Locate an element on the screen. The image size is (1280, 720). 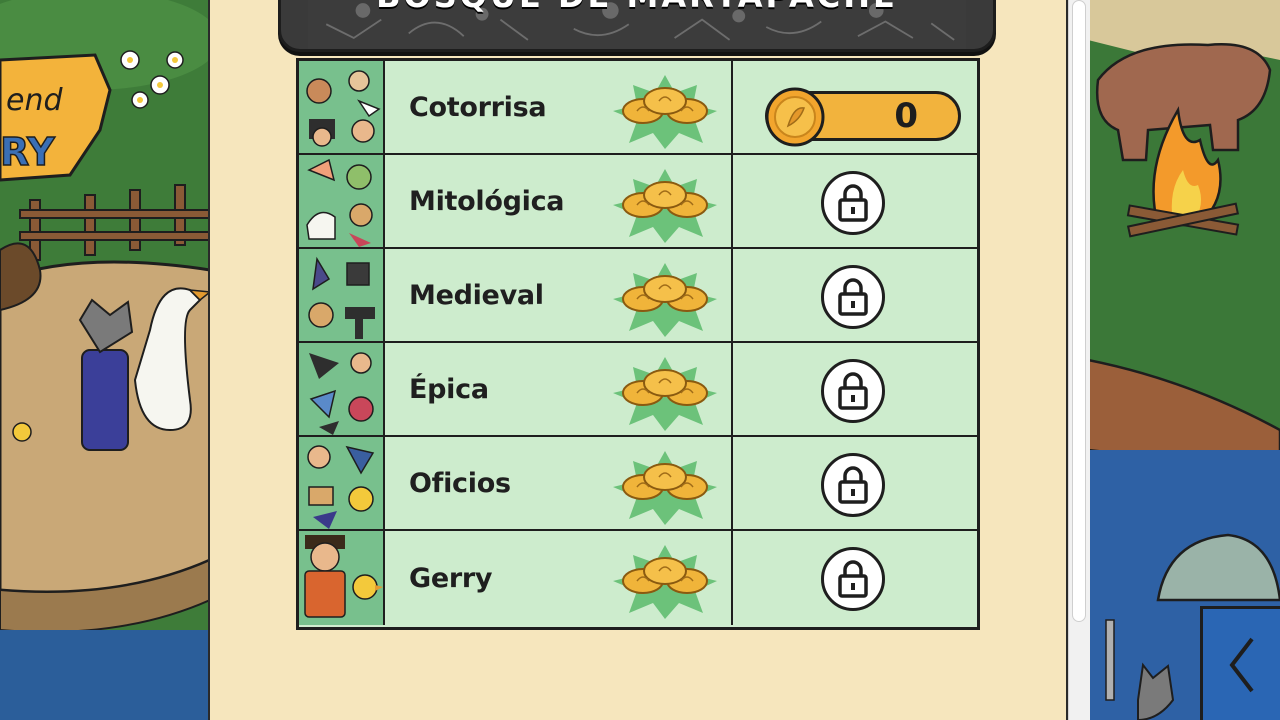
pack-row-mitologica: Mitológica is located at coordinates (638, 202).